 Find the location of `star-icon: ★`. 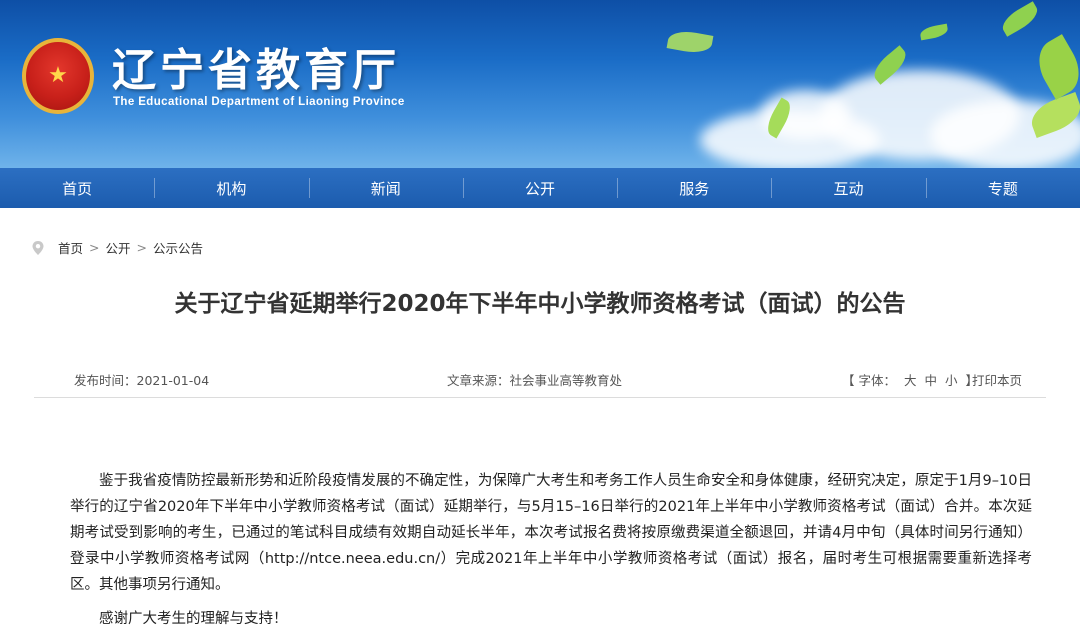

star-icon: ★ is located at coordinates (58, 75).